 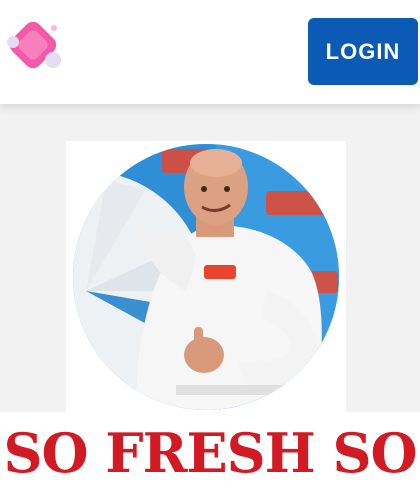 I want to click on hero-headline: SO FRESH SO, so click(x=210, y=453).